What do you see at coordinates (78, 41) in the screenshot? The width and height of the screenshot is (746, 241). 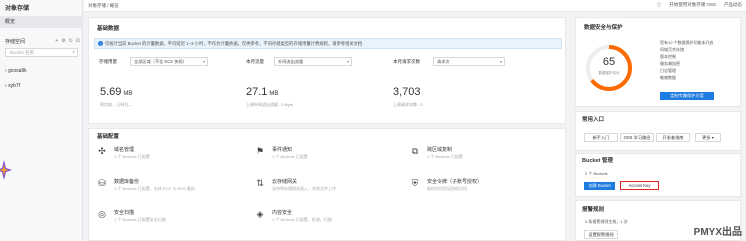 I see `collapse-icon: ⊡` at bounding box center [78, 41].